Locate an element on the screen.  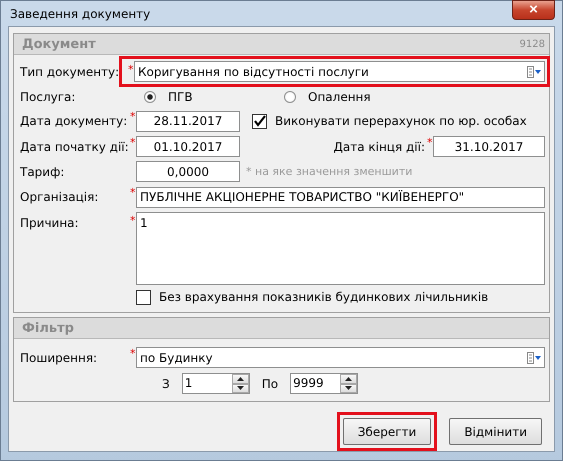
number-spinner: 1 is located at coordinates (216, 383).